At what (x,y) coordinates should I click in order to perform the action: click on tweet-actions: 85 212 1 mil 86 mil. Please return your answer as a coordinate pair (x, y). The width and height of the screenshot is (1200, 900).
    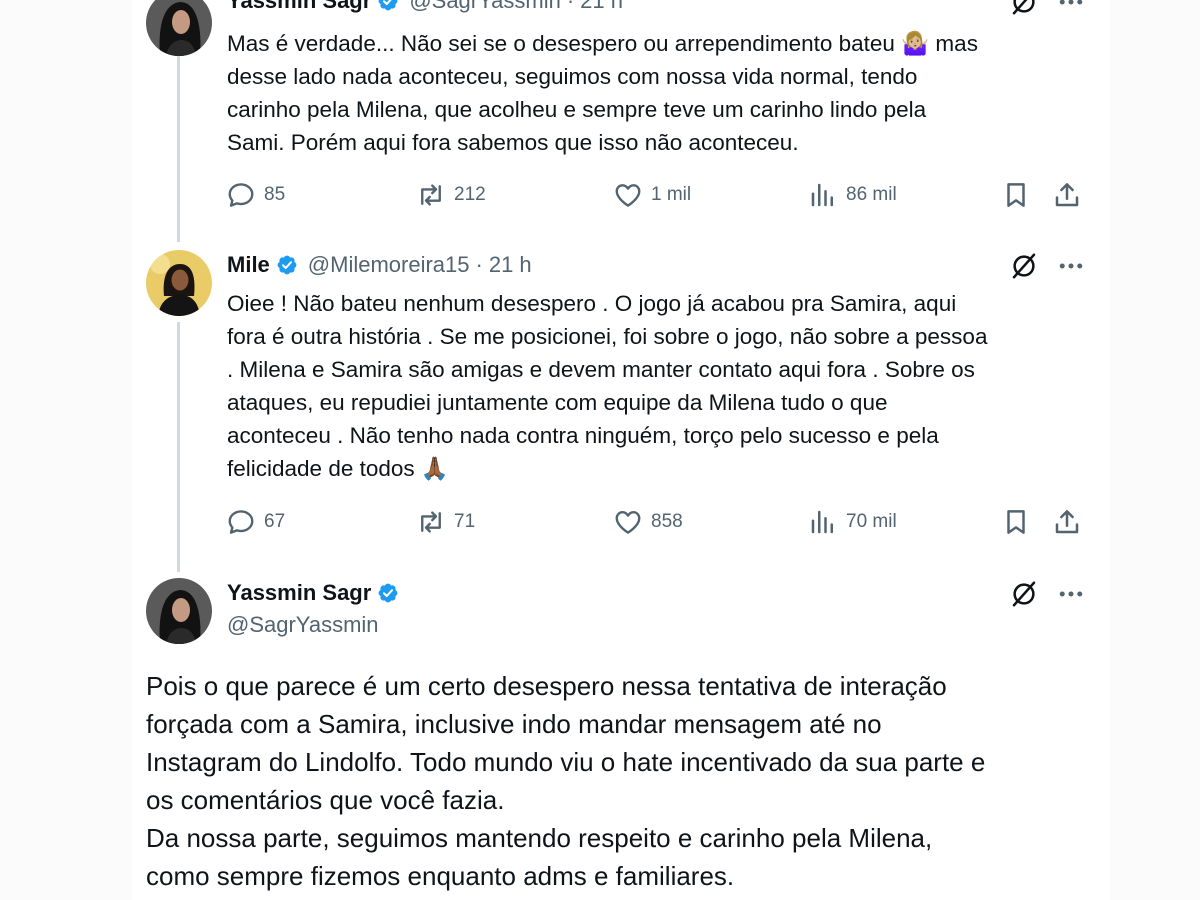
    Looking at the image, I should click on (656, 196).